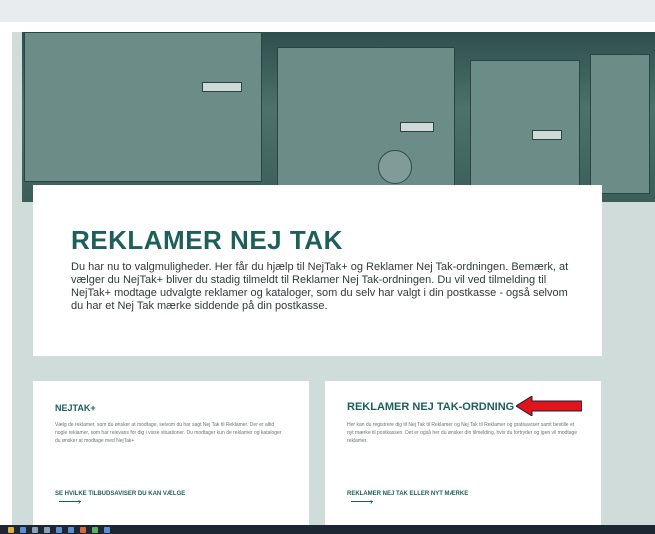 The width and height of the screenshot is (655, 534). I want to click on lock-plate, so click(395, 167).